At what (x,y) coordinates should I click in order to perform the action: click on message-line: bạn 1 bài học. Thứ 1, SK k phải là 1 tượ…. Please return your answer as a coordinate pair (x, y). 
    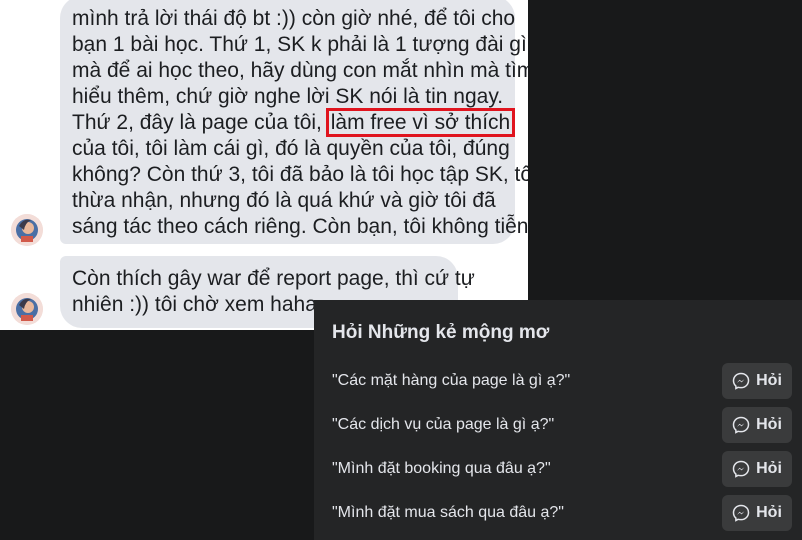
    Looking at the image, I should click on (299, 44).